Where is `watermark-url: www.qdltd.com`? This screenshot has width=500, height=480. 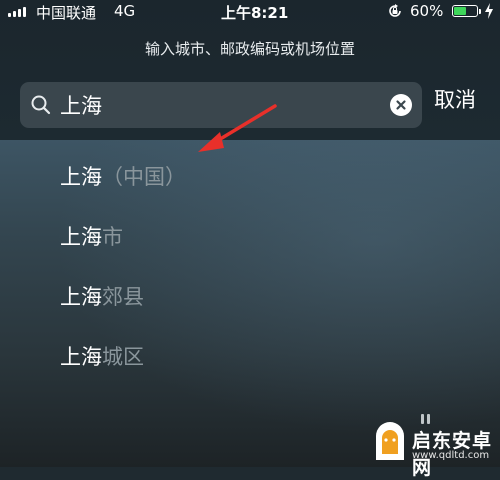
watermark-url: www.qdltd.com is located at coordinates (451, 455).